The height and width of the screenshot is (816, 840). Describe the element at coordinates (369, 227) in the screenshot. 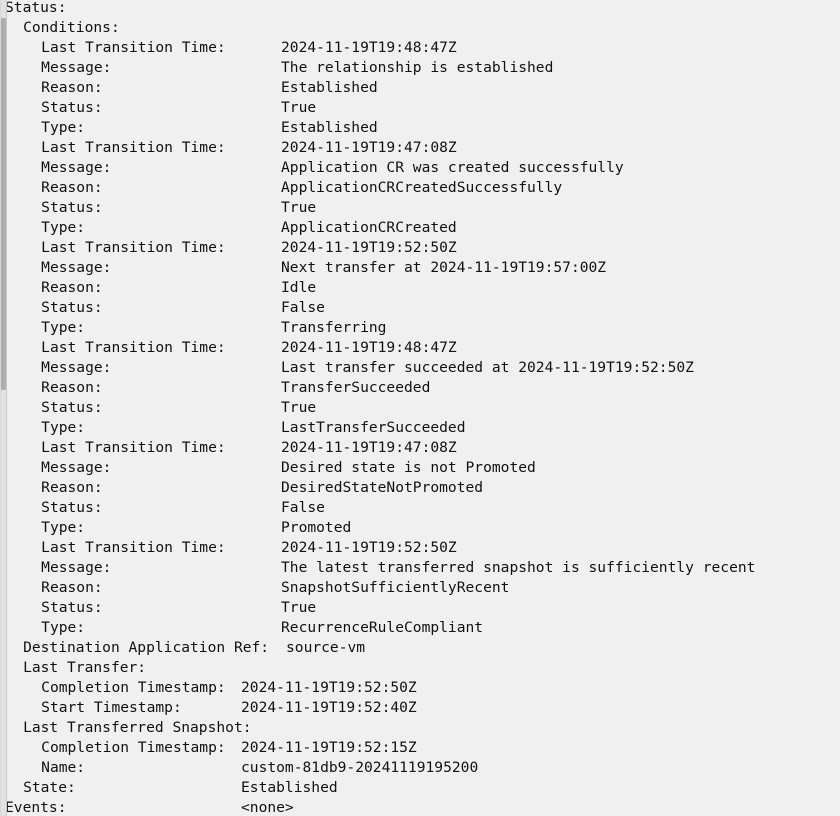

I see `output-value: ApplicationCRCreated` at that location.